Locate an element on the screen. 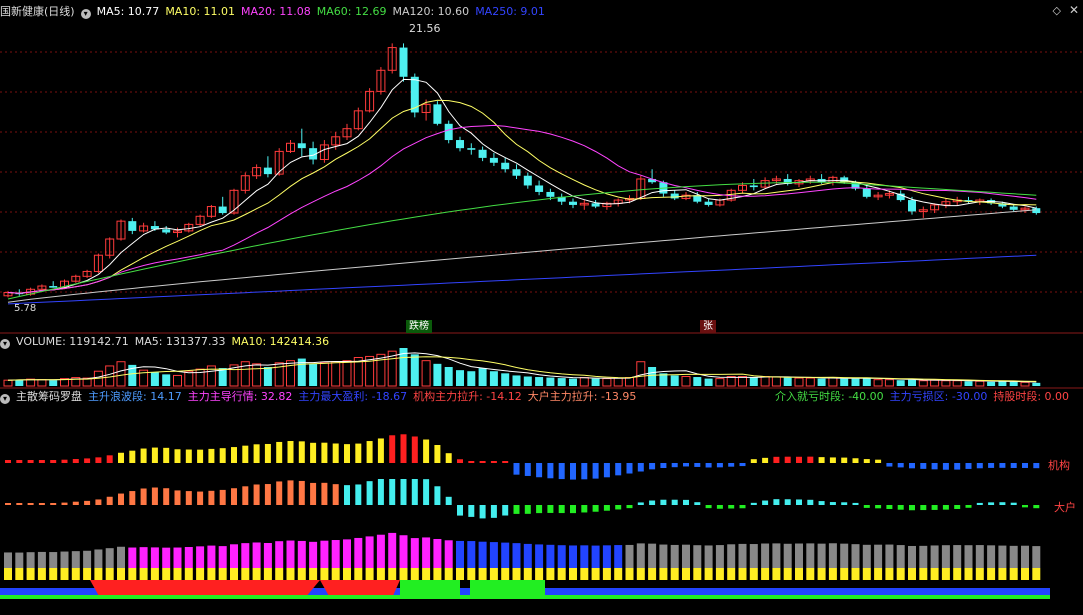  big-label: 大户 is located at coordinates (1065, 507).